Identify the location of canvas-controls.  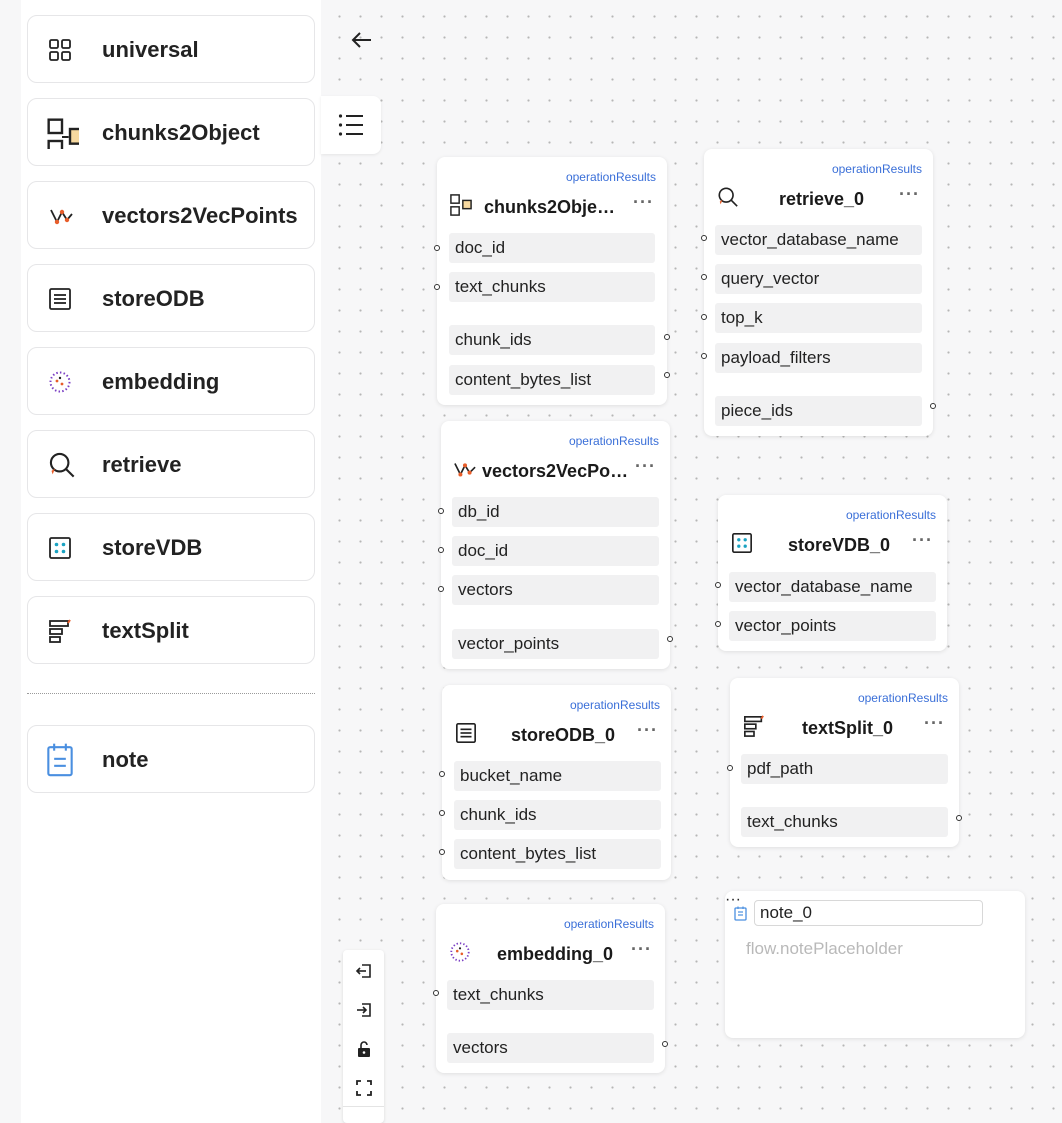
(363, 1036).